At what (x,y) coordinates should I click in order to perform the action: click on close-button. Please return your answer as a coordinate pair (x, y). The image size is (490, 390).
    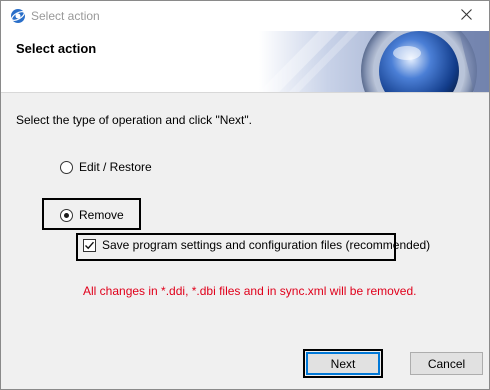
    Looking at the image, I should click on (466, 16).